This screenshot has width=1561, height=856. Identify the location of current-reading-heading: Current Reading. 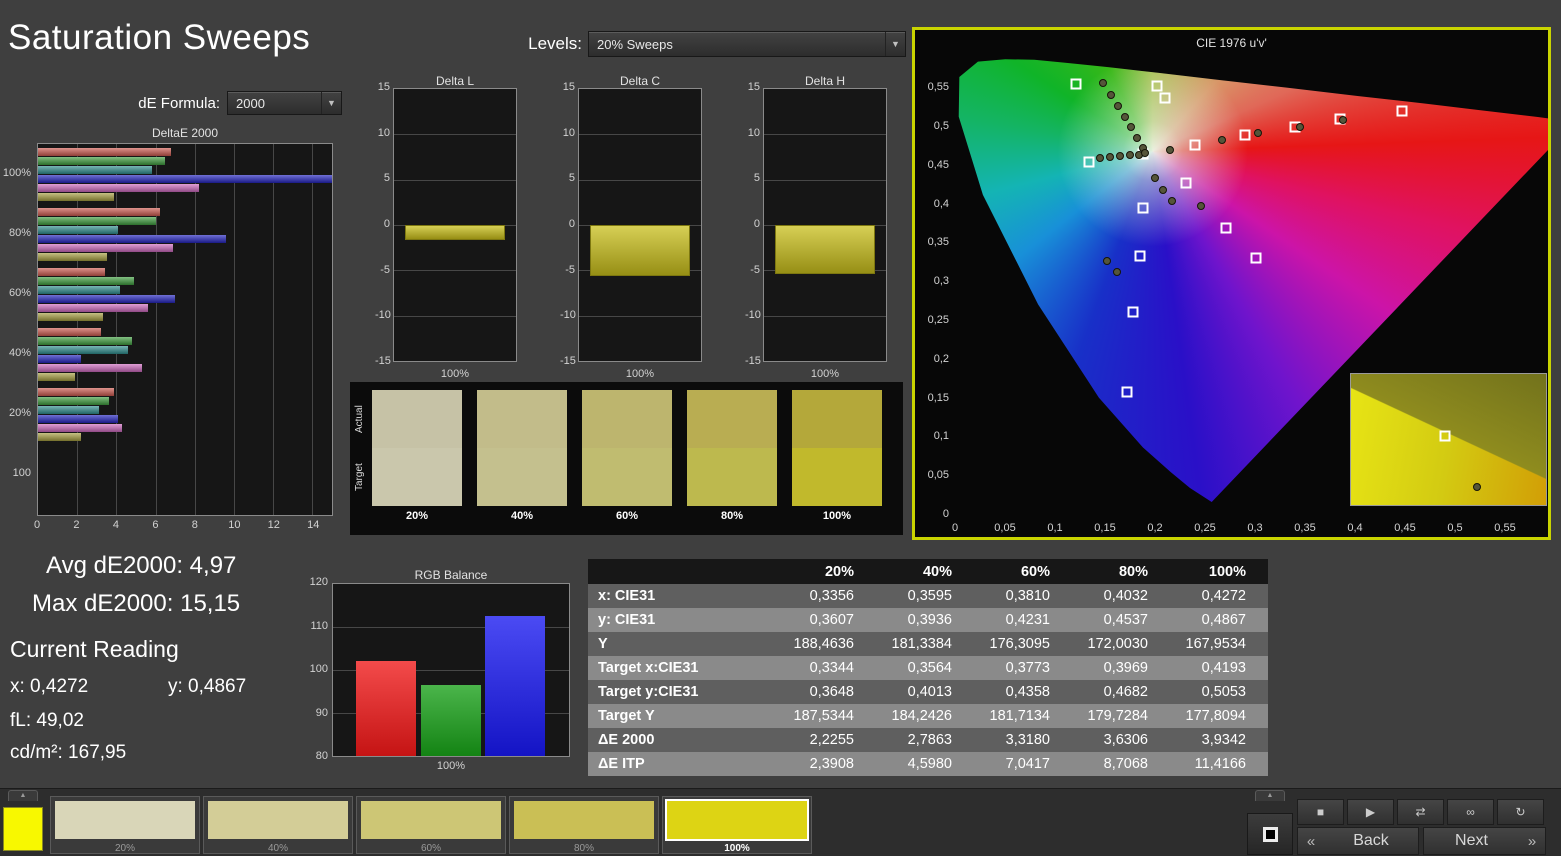
(94, 649).